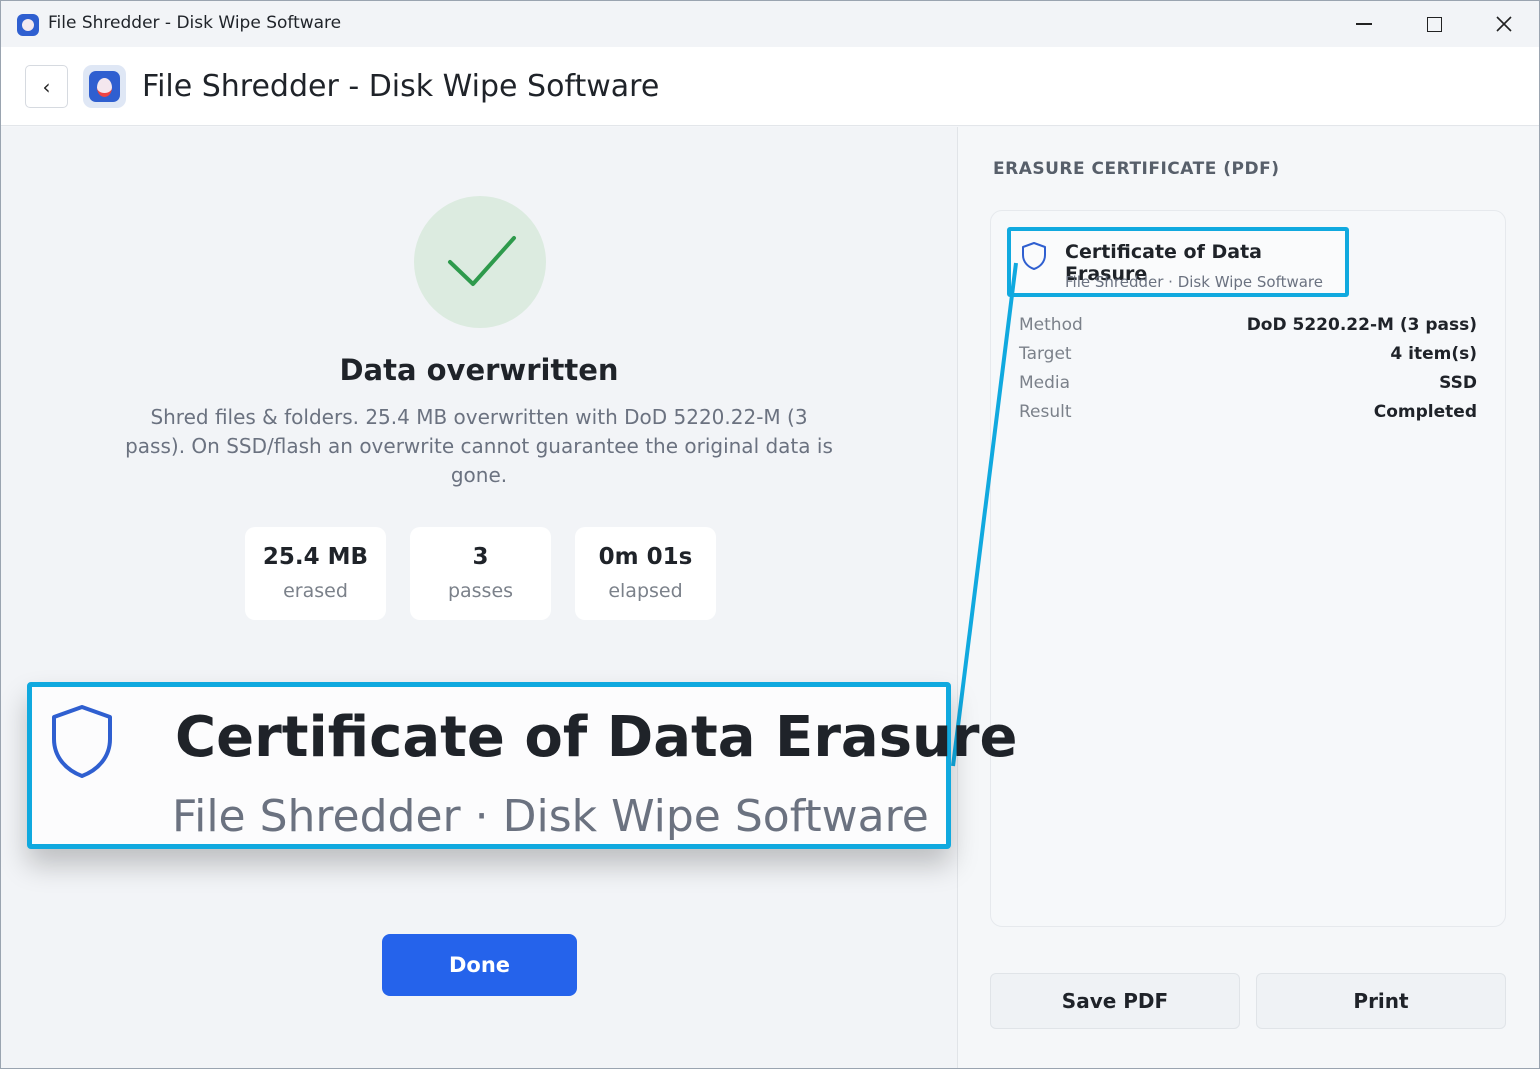 This screenshot has height=1069, width=1540. Describe the element at coordinates (479, 965) in the screenshot. I see `done-button: Done` at that location.